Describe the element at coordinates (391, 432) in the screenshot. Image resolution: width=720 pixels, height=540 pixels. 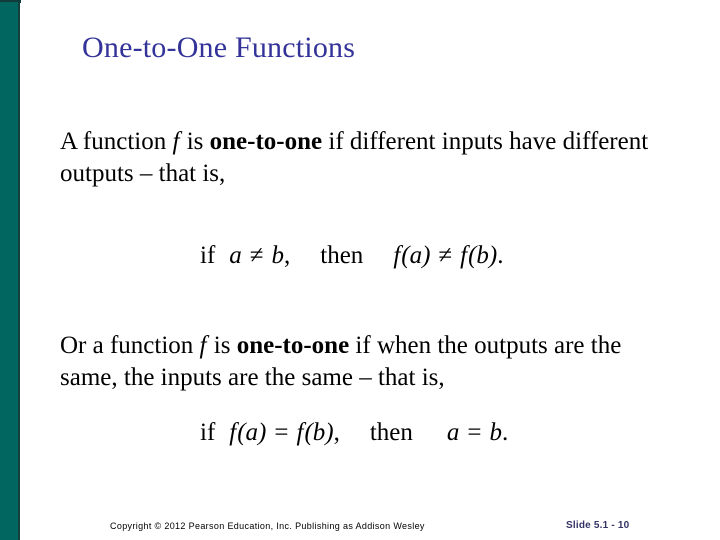
I see `math-2-then-label: then` at that location.